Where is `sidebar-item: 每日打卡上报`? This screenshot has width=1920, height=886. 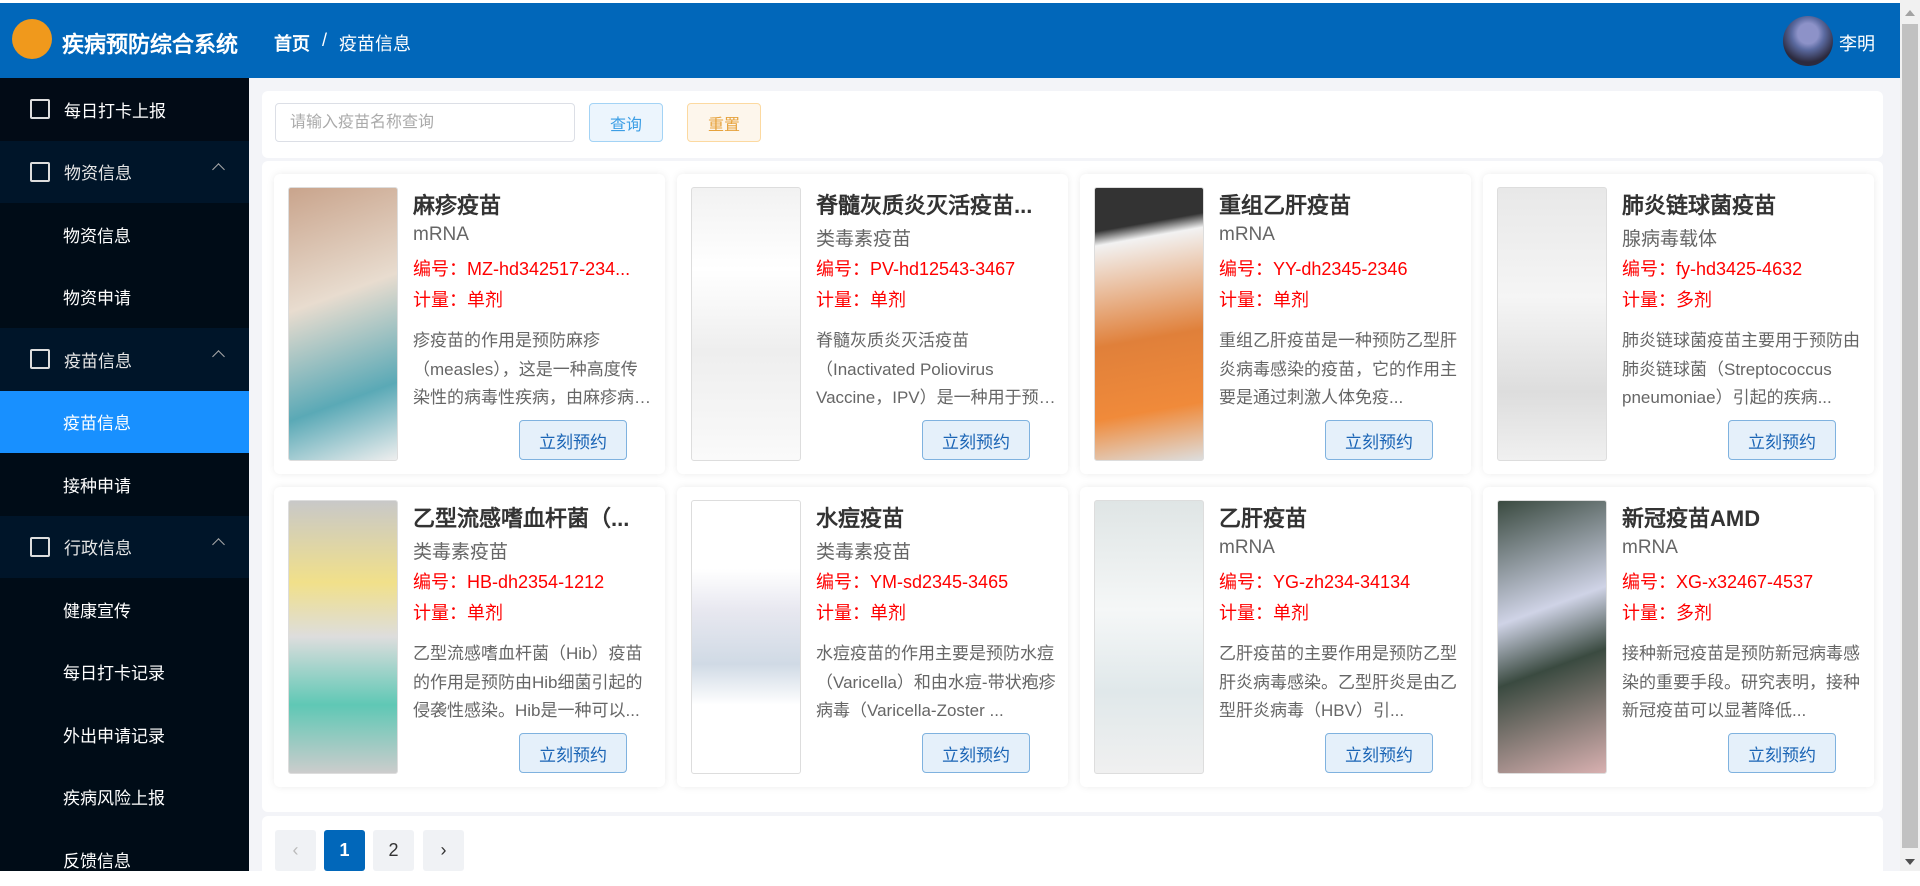 sidebar-item: 每日打卡上报 is located at coordinates (124, 109).